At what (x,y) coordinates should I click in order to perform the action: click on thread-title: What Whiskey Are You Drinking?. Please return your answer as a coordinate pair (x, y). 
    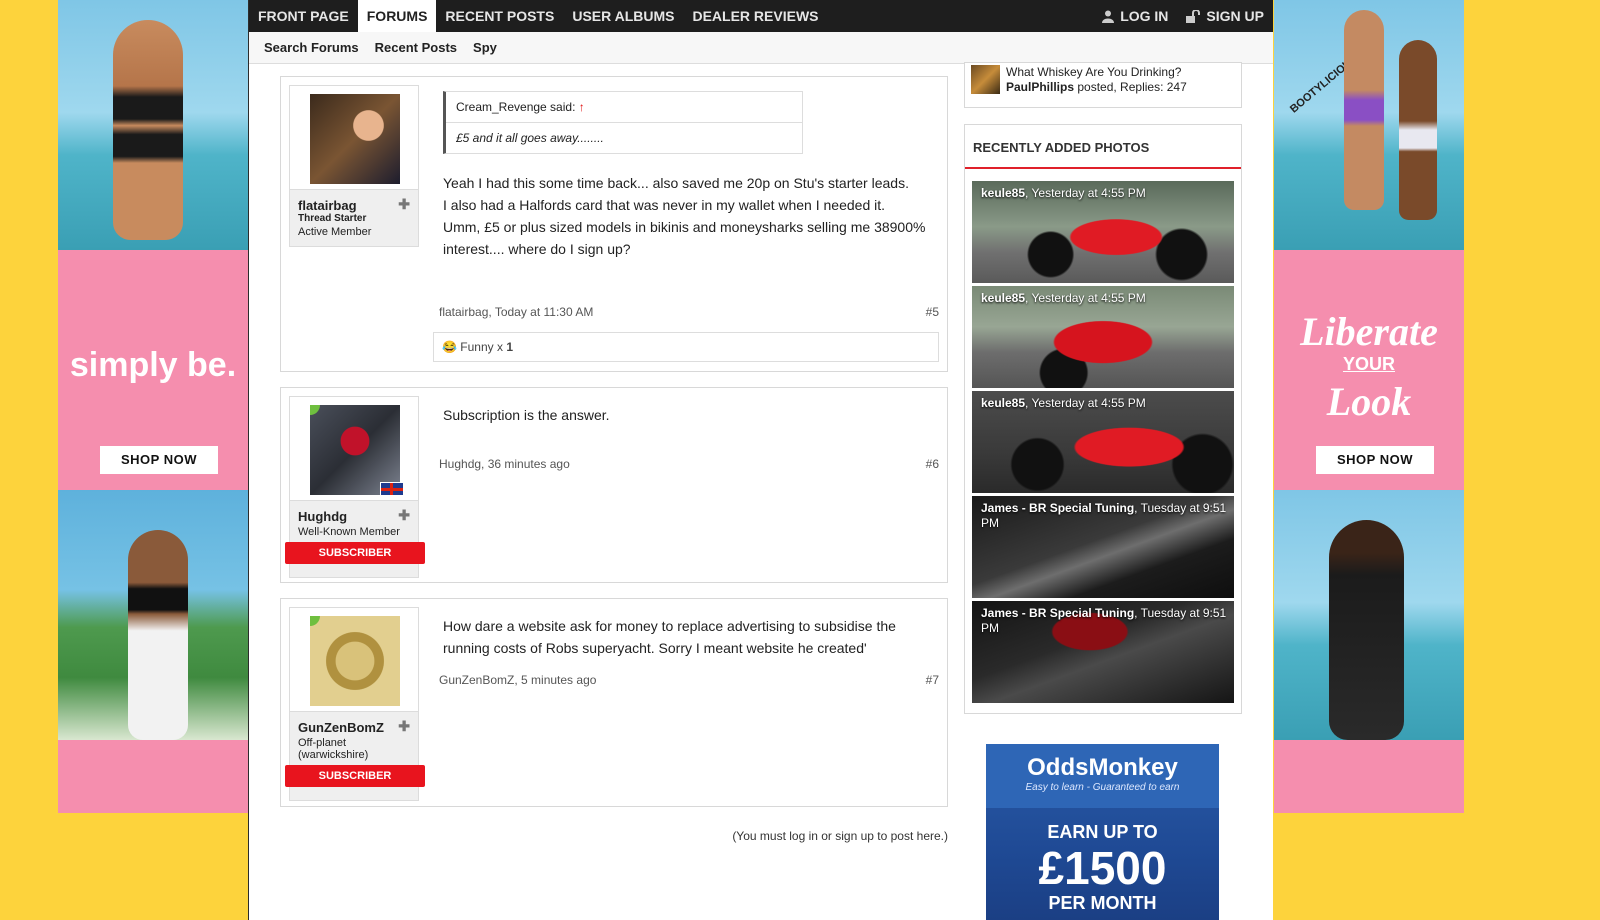
    Looking at the image, I should click on (1096, 72).